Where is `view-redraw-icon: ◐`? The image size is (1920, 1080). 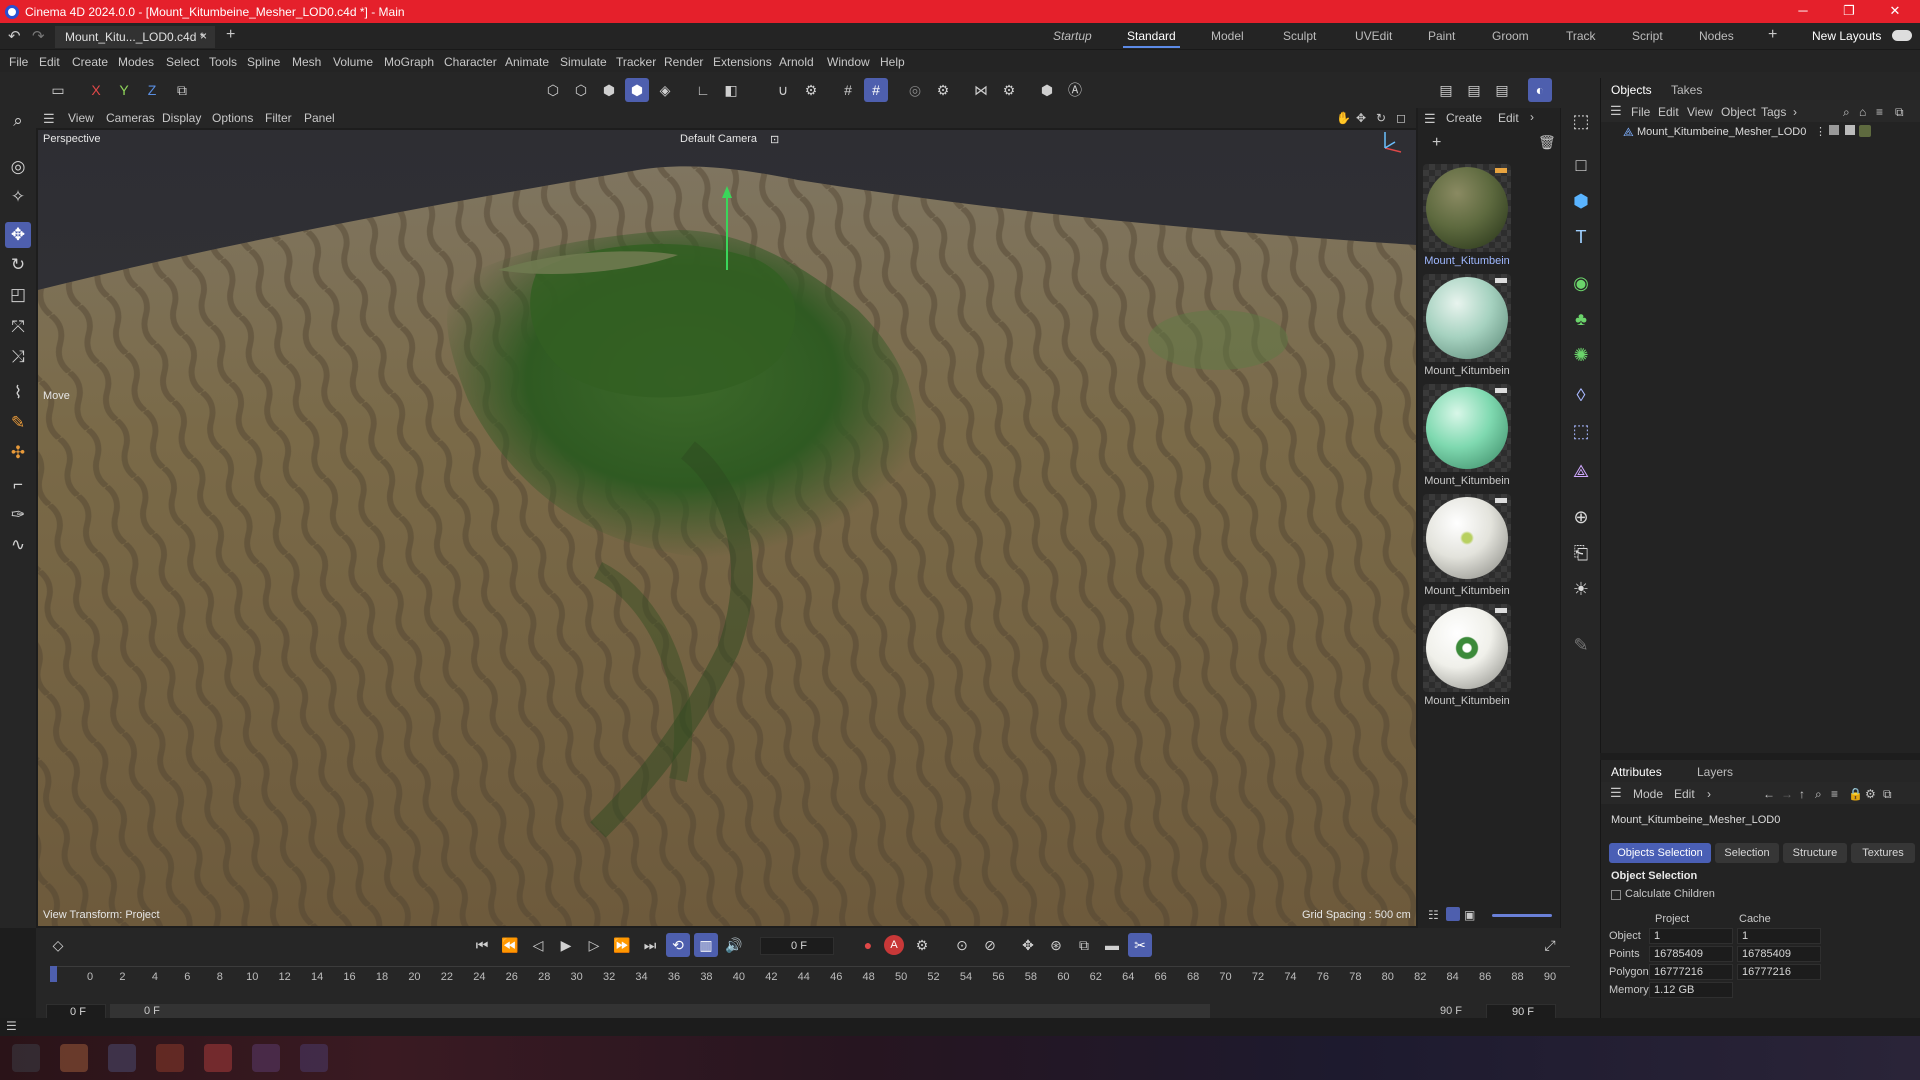 view-redraw-icon: ◐ is located at coordinates (1540, 90).